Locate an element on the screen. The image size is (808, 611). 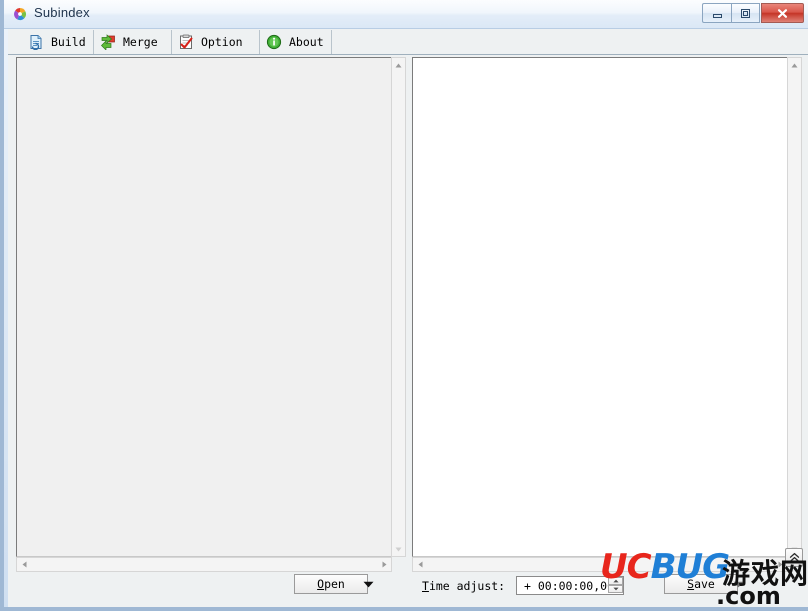
title-bar: Subindex is located at coordinates (406, 14).